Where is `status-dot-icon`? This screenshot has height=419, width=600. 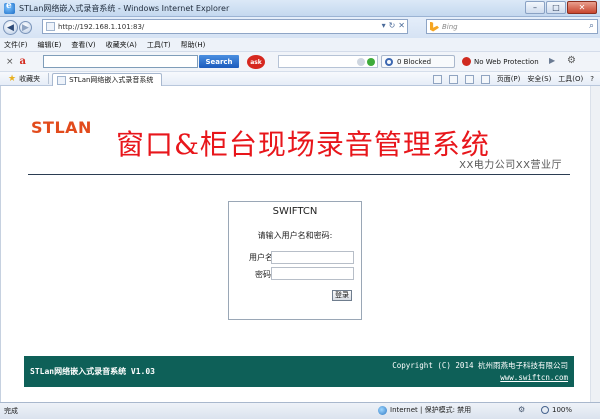 status-dot-icon is located at coordinates (361, 61).